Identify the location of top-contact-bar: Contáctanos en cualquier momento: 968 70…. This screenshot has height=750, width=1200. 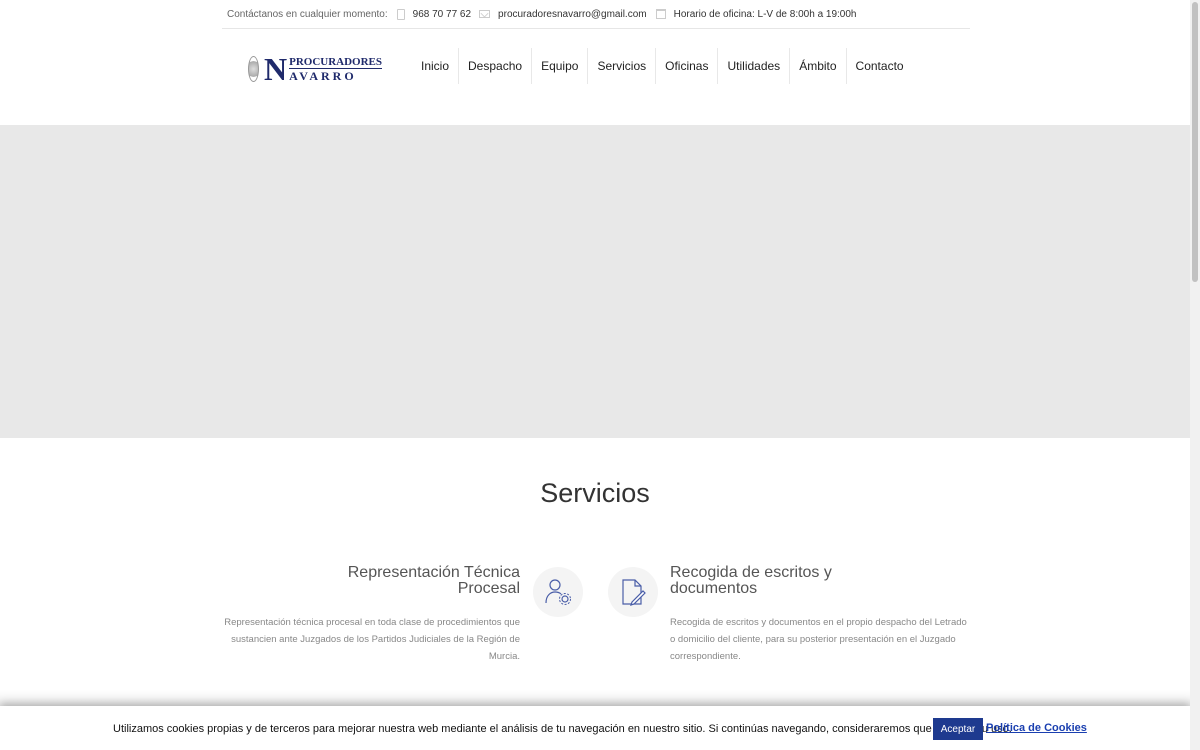
(596, 14).